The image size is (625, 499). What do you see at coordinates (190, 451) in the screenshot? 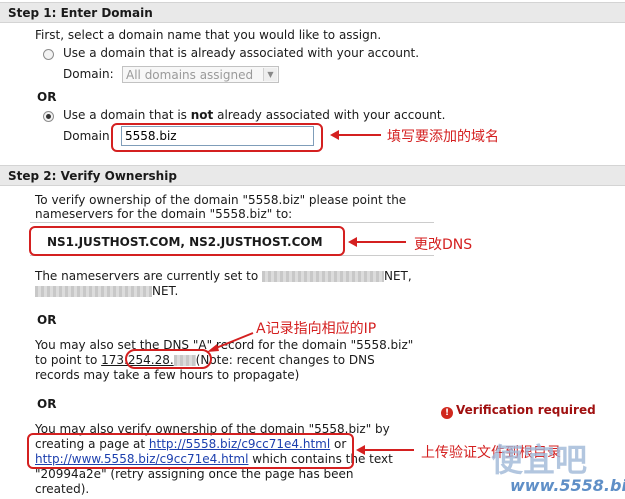
I see `verify-links-callout` at bounding box center [190, 451].